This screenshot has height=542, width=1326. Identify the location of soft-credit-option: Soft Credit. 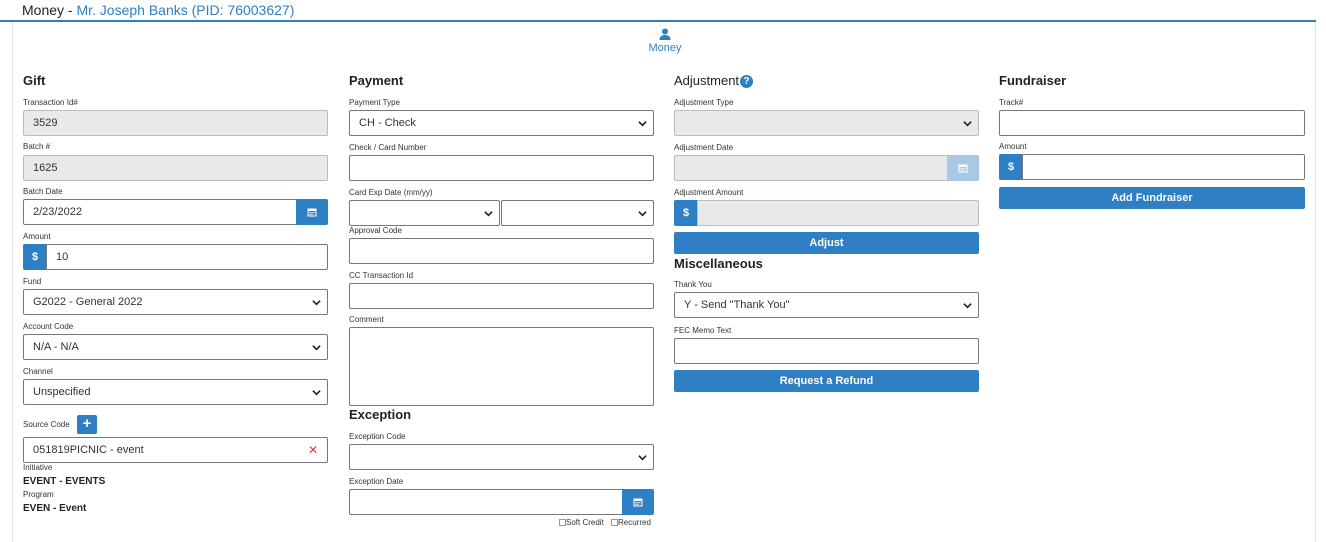
(581, 523).